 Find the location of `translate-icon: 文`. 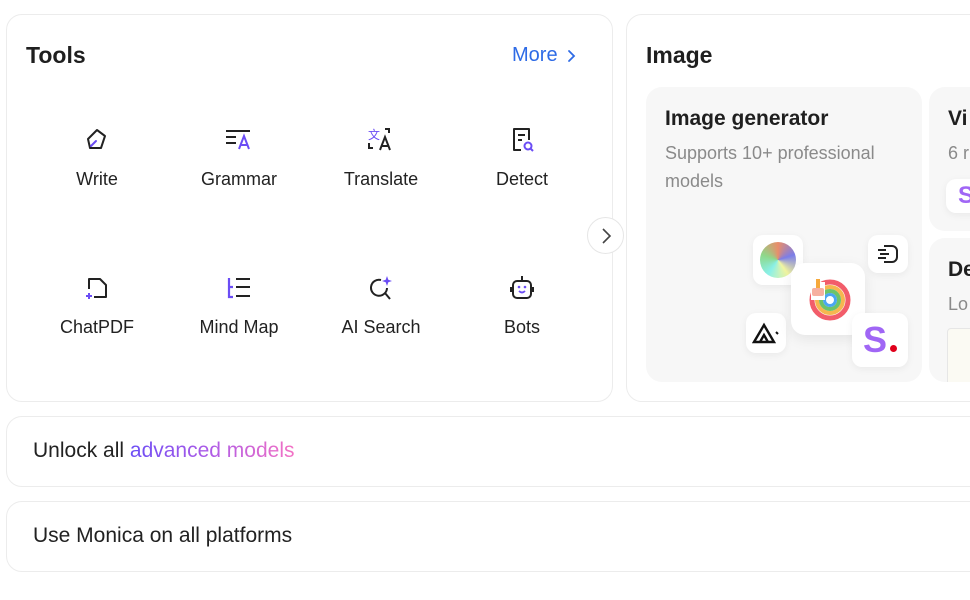

translate-icon: 文 is located at coordinates (379, 139).